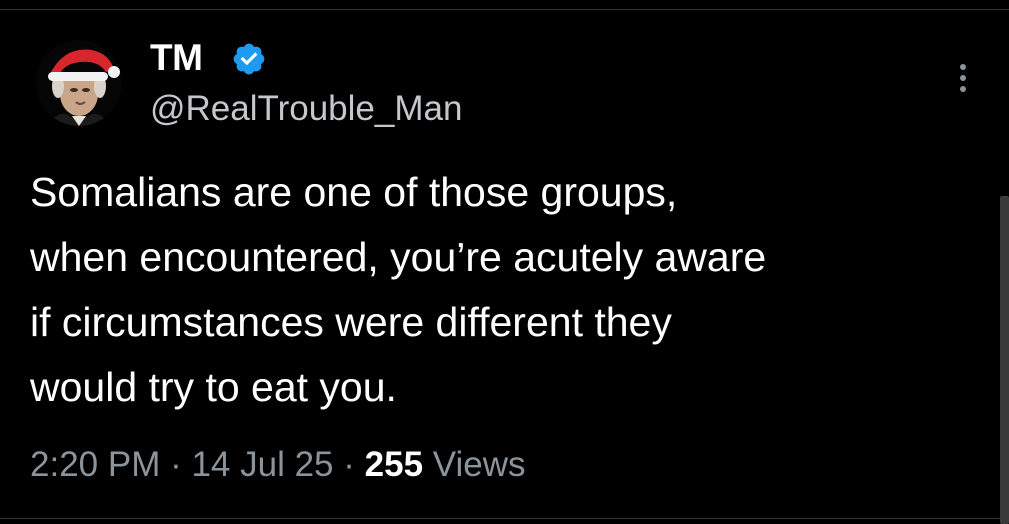  I want to click on display-name: TM, so click(176, 58).